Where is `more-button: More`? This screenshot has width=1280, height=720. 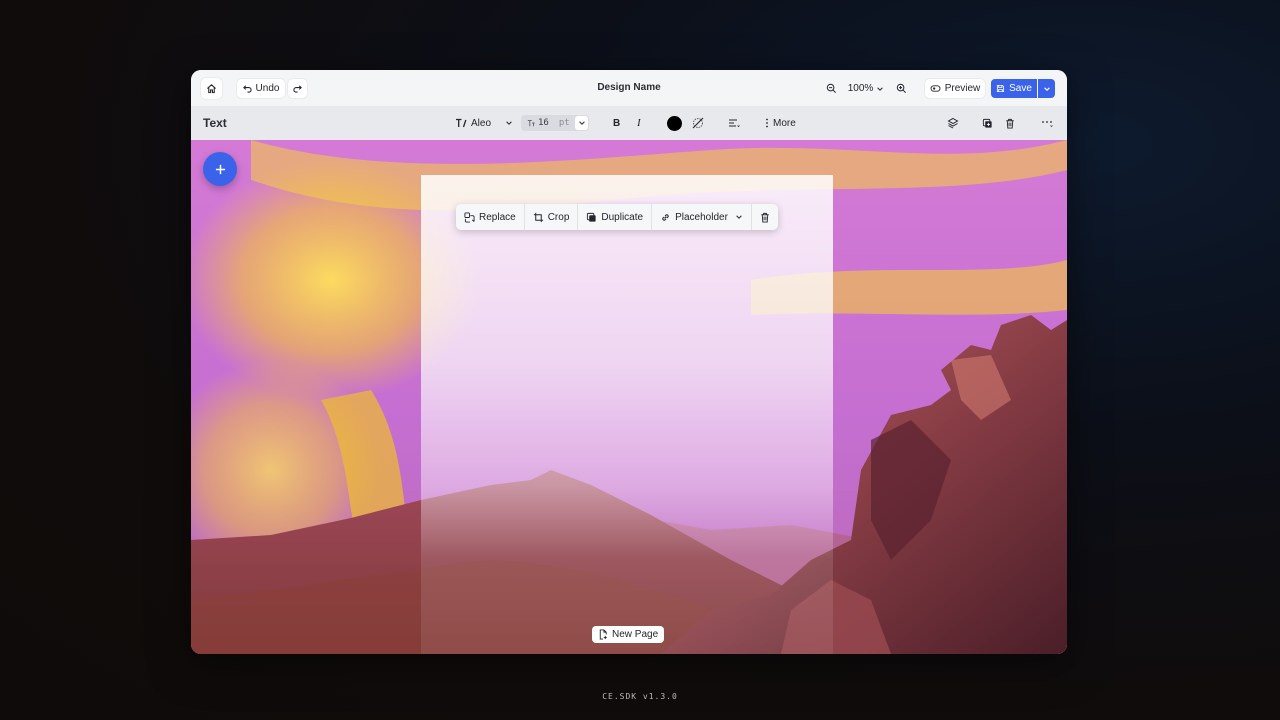 more-button: More is located at coordinates (780, 123).